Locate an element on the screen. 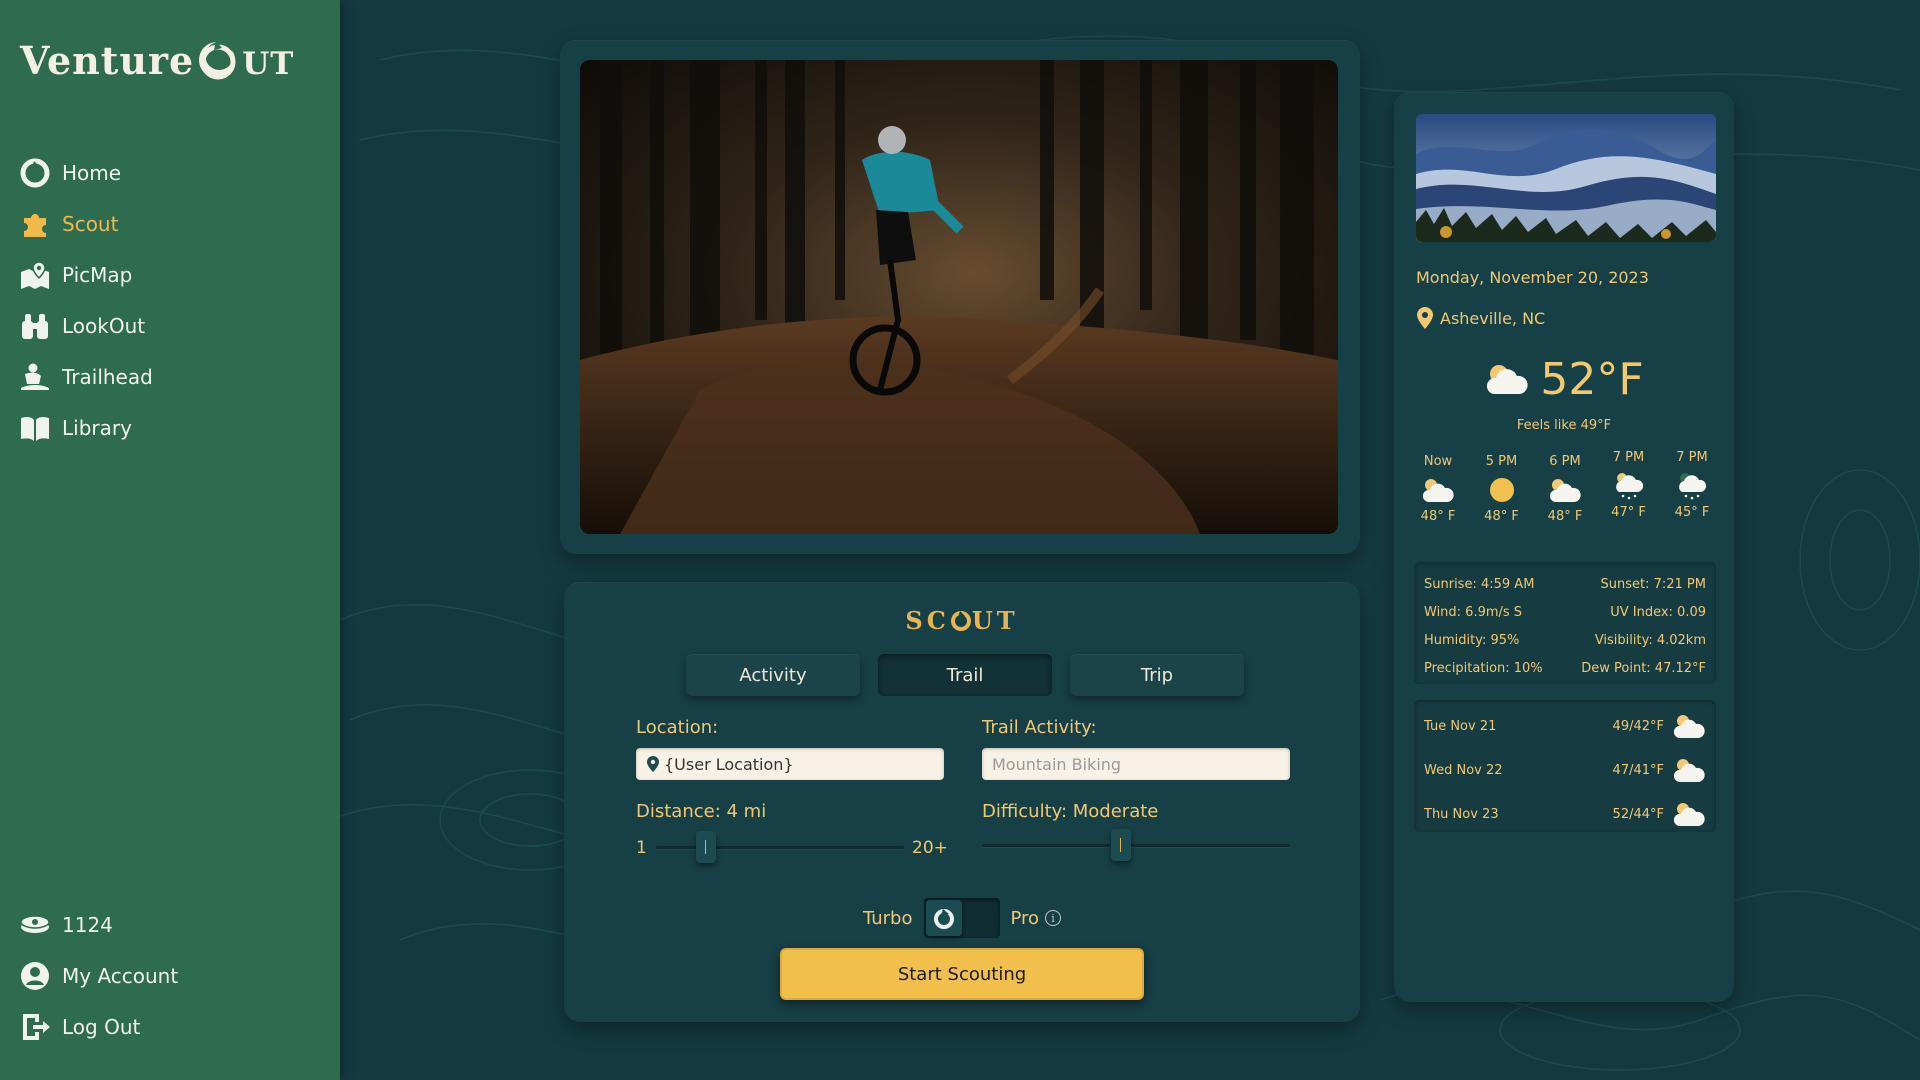  weather-location: Asheville, NC is located at coordinates (1480, 318).